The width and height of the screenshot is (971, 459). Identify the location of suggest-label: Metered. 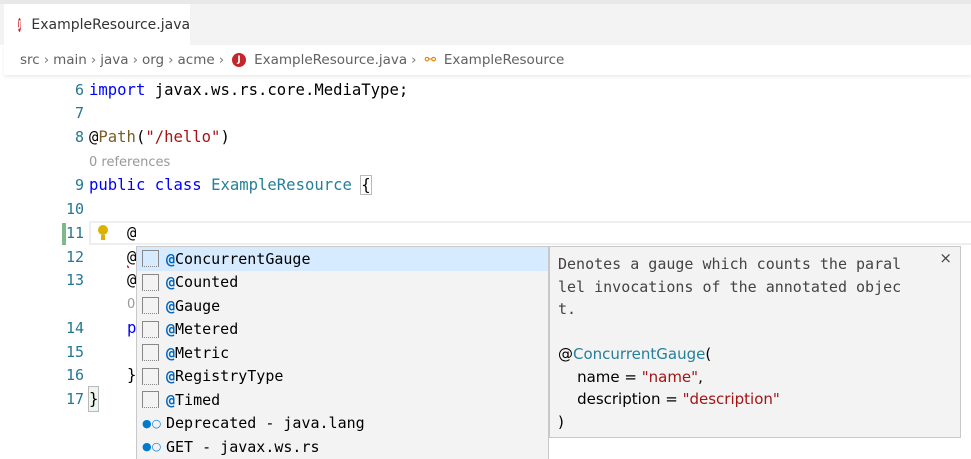
(207, 329).